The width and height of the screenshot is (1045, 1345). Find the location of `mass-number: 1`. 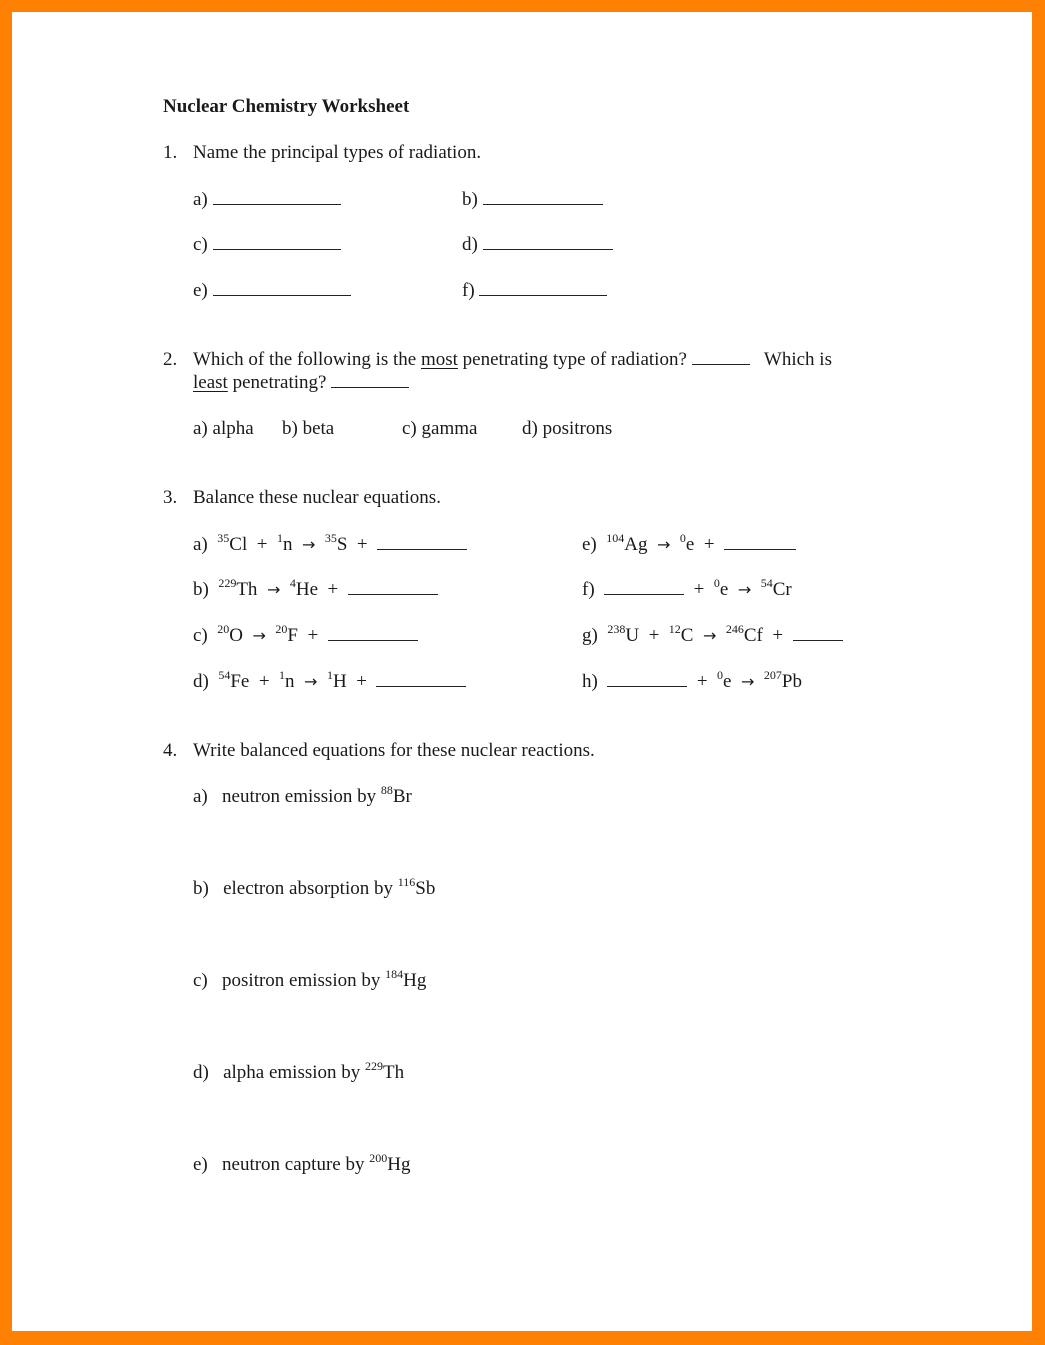

mass-number: 1 is located at coordinates (329, 675).